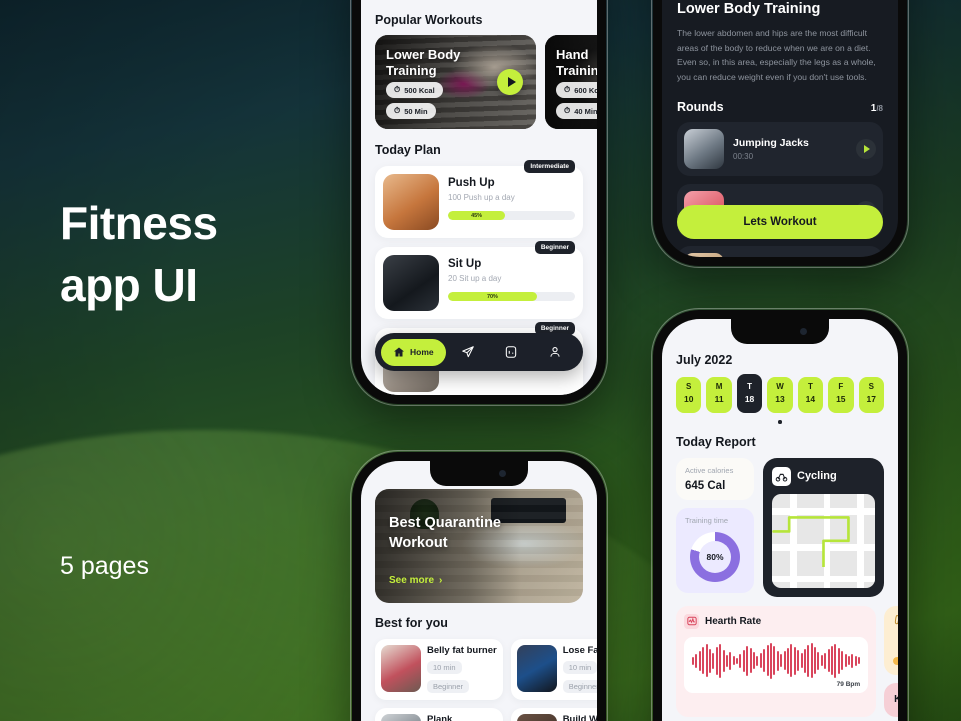  I want to click on day-chip: S 10, so click(689, 395).